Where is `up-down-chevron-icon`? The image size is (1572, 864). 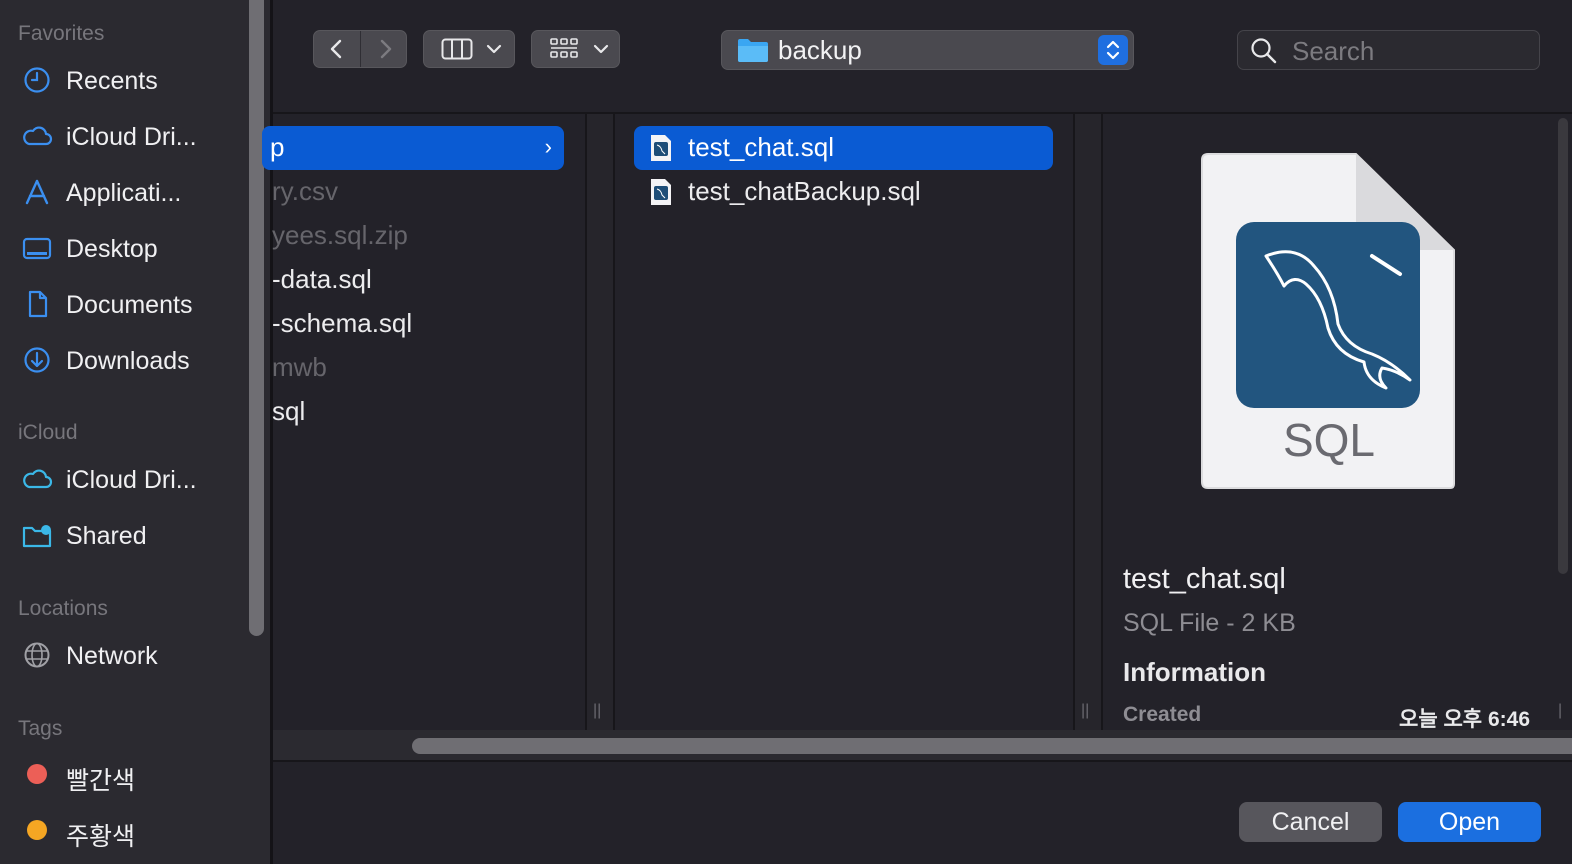 up-down-chevron-icon is located at coordinates (1113, 50).